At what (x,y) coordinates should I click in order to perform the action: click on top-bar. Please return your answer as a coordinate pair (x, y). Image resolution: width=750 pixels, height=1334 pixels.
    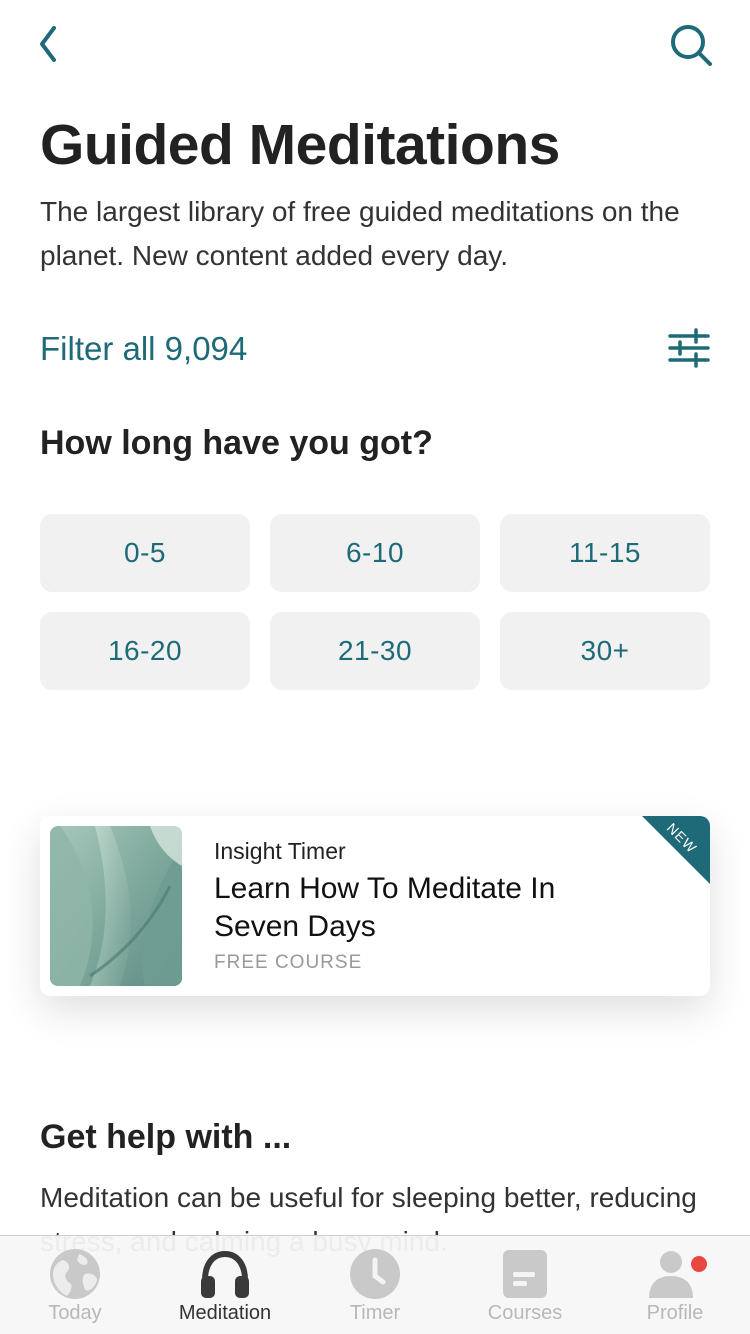
    Looking at the image, I should click on (375, 45).